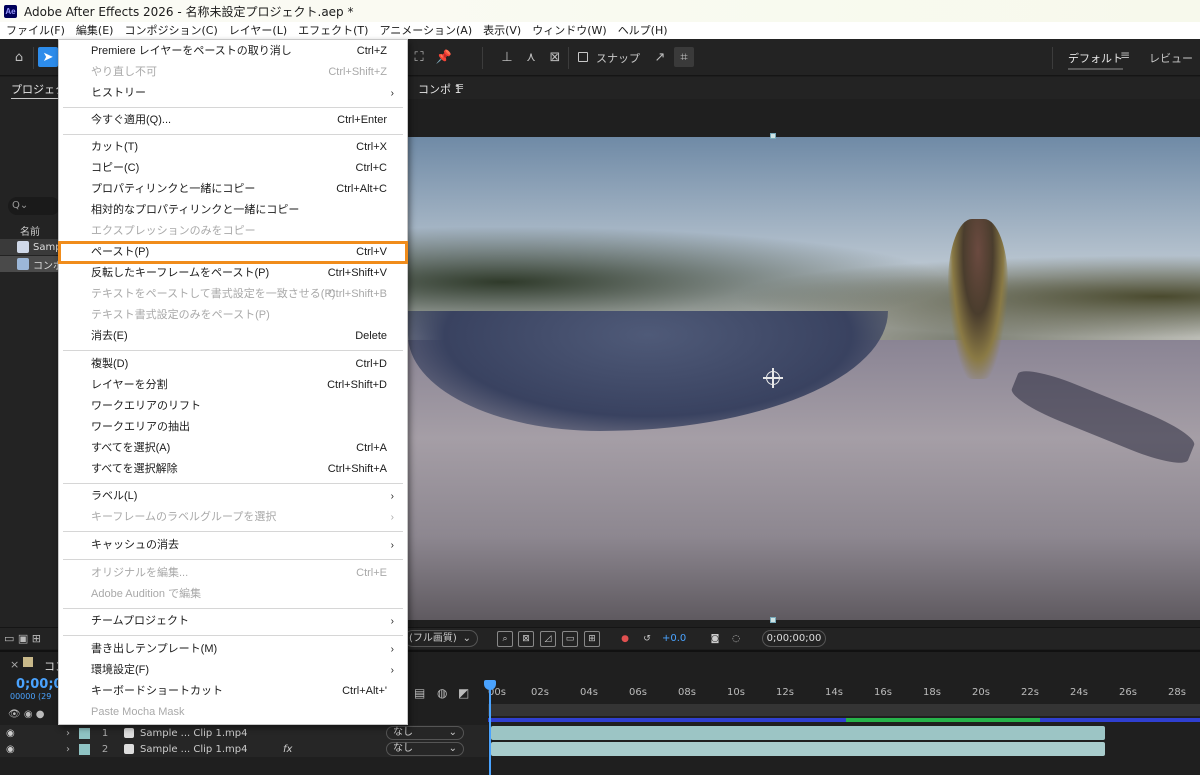  What do you see at coordinates (642, 30) in the screenshot?
I see `menu-help: ヘルプ(H)` at bounding box center [642, 30].